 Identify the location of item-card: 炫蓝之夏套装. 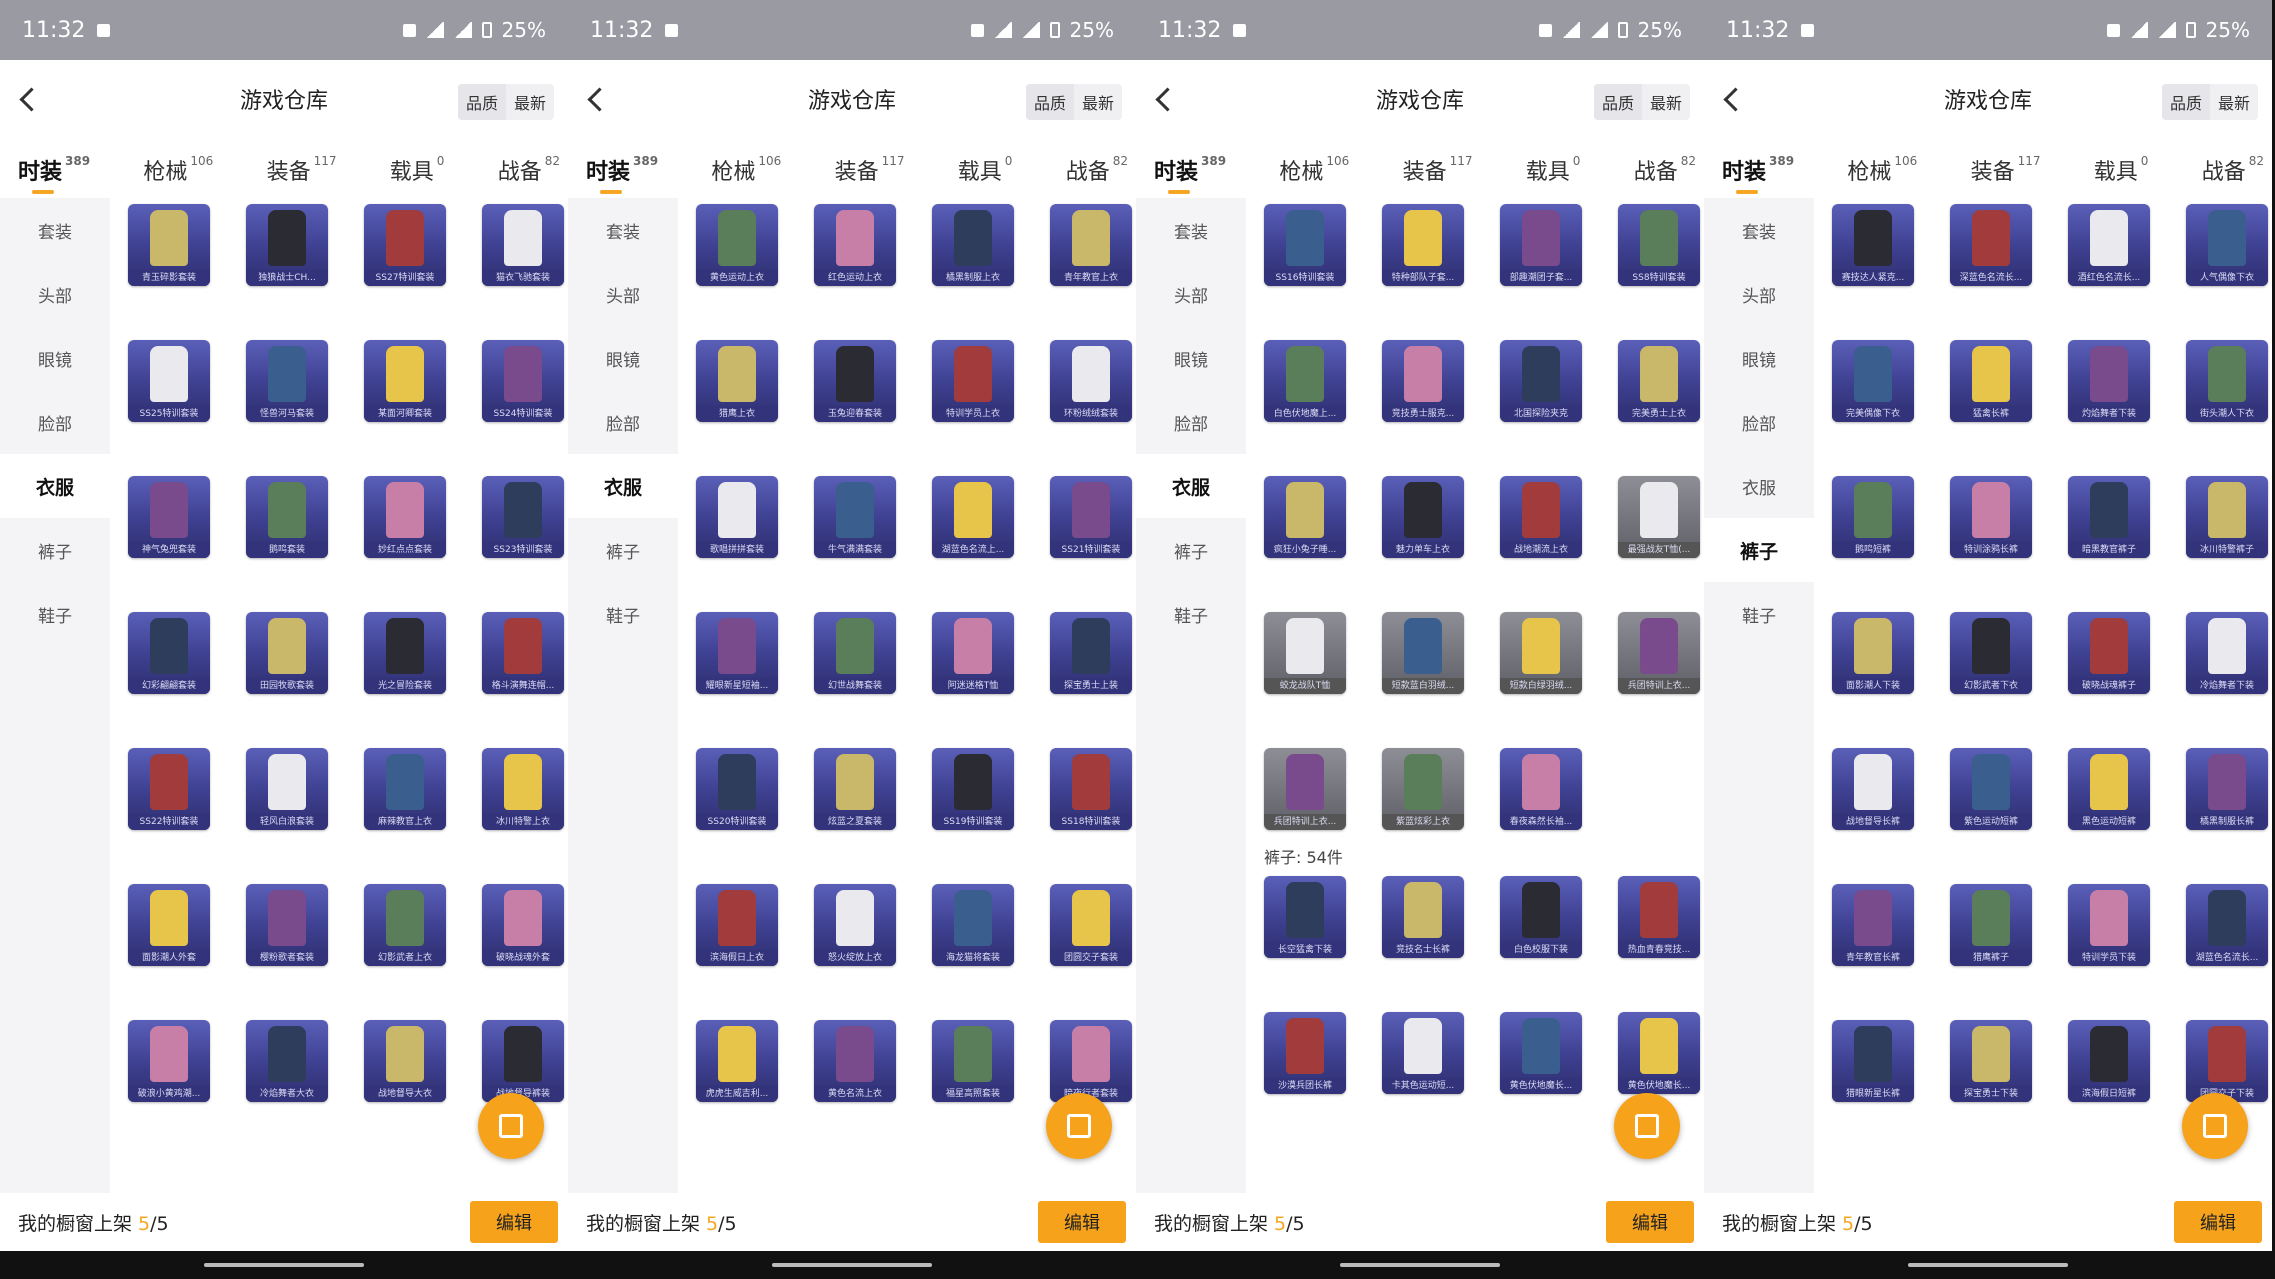
(855, 789).